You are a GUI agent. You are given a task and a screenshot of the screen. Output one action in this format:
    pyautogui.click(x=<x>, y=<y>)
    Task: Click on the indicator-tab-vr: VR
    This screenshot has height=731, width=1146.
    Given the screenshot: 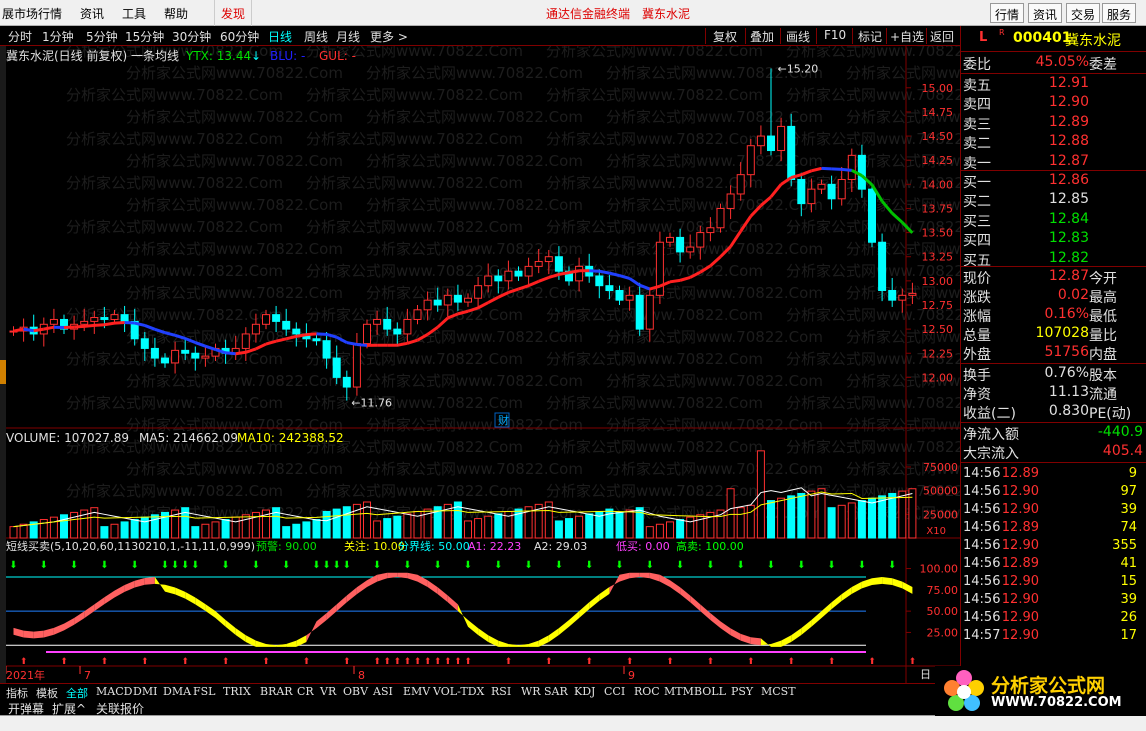 What is the action you would take?
    pyautogui.click(x=328, y=691)
    